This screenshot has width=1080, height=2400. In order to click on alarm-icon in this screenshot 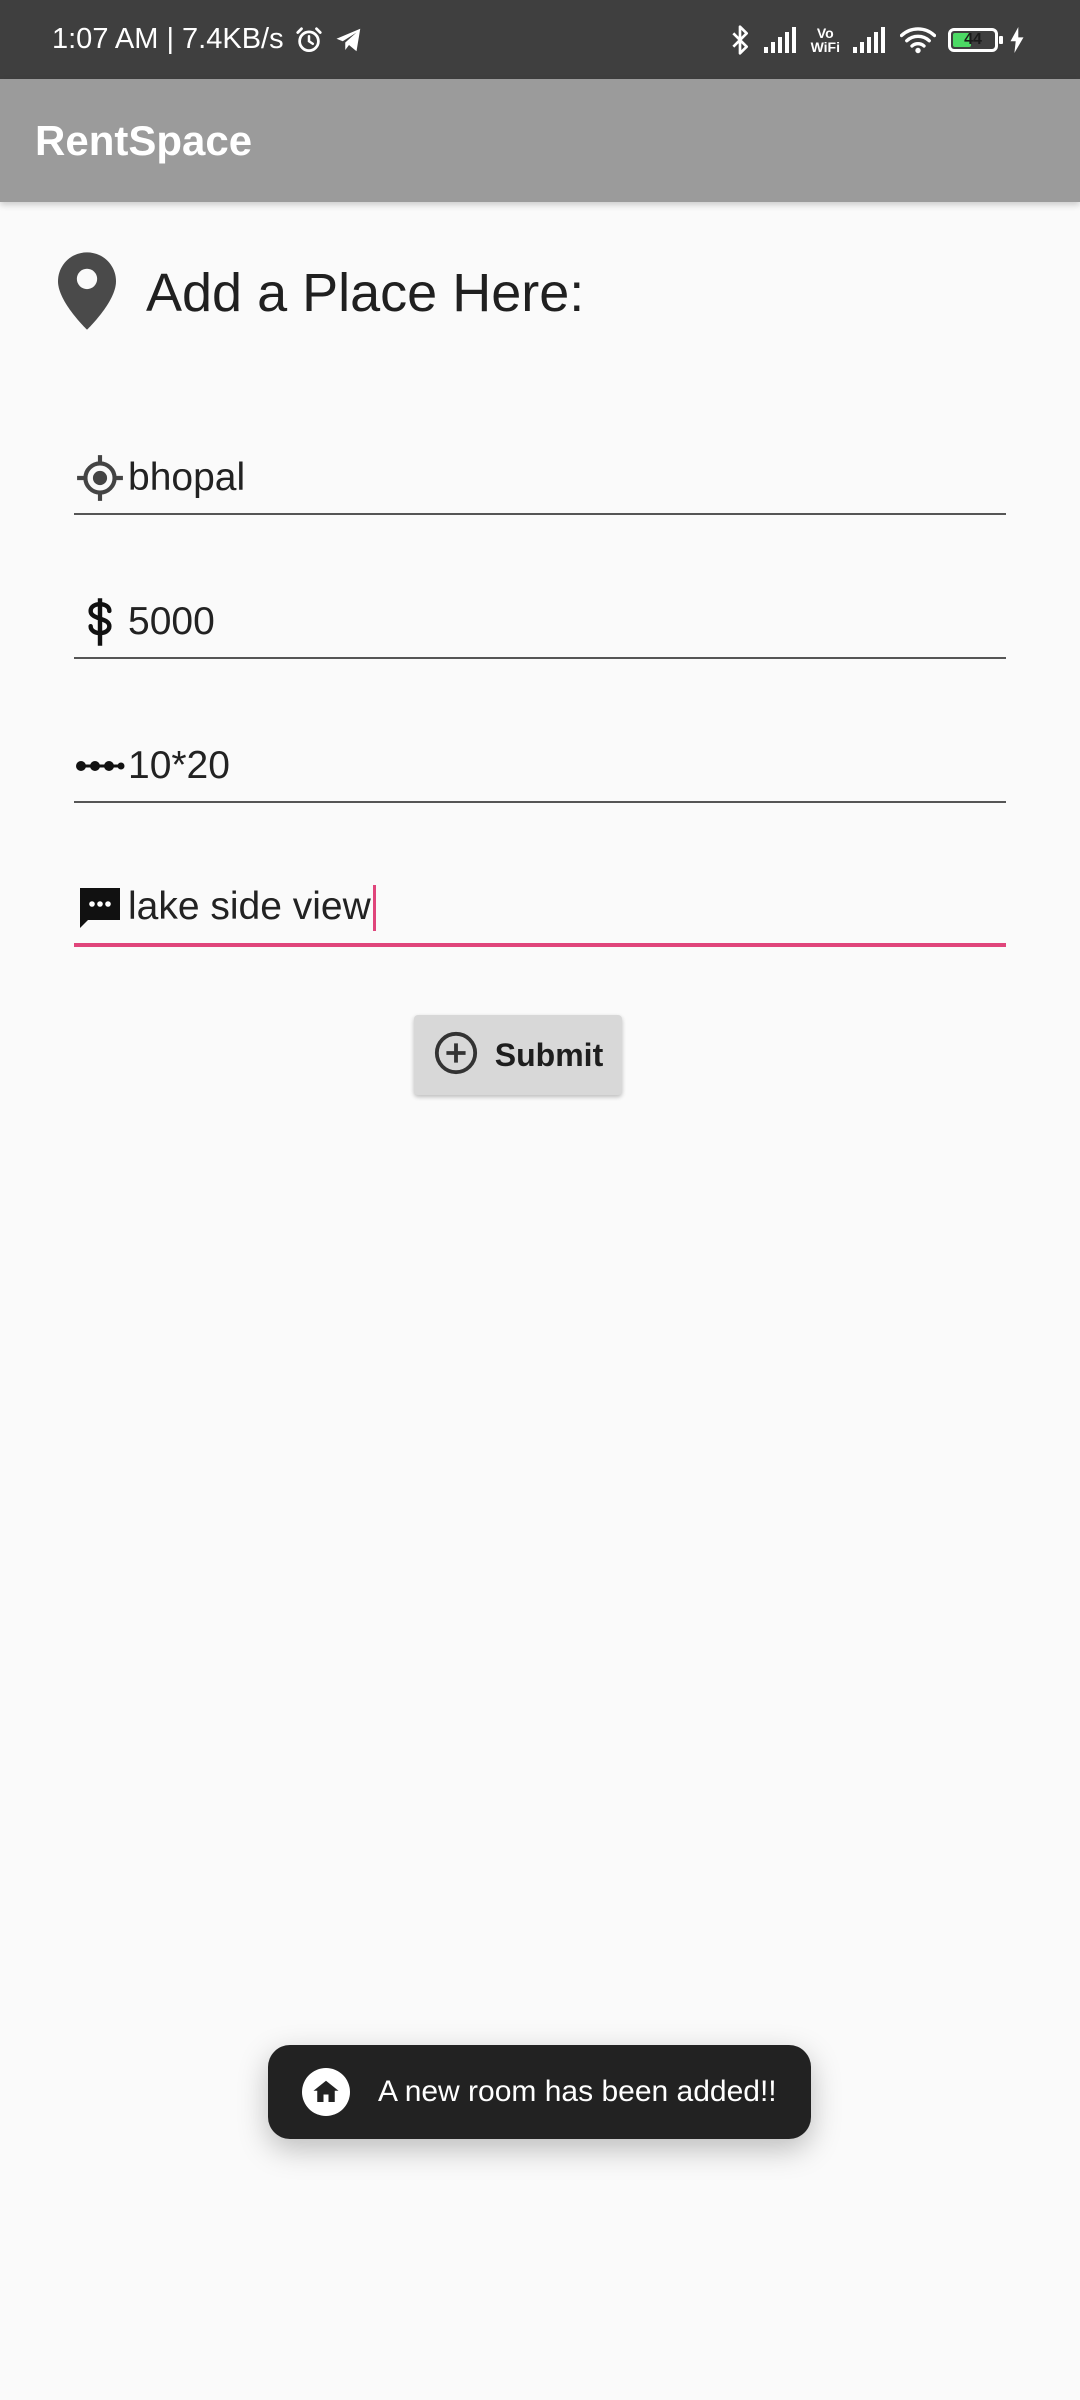, I will do `click(309, 40)`.